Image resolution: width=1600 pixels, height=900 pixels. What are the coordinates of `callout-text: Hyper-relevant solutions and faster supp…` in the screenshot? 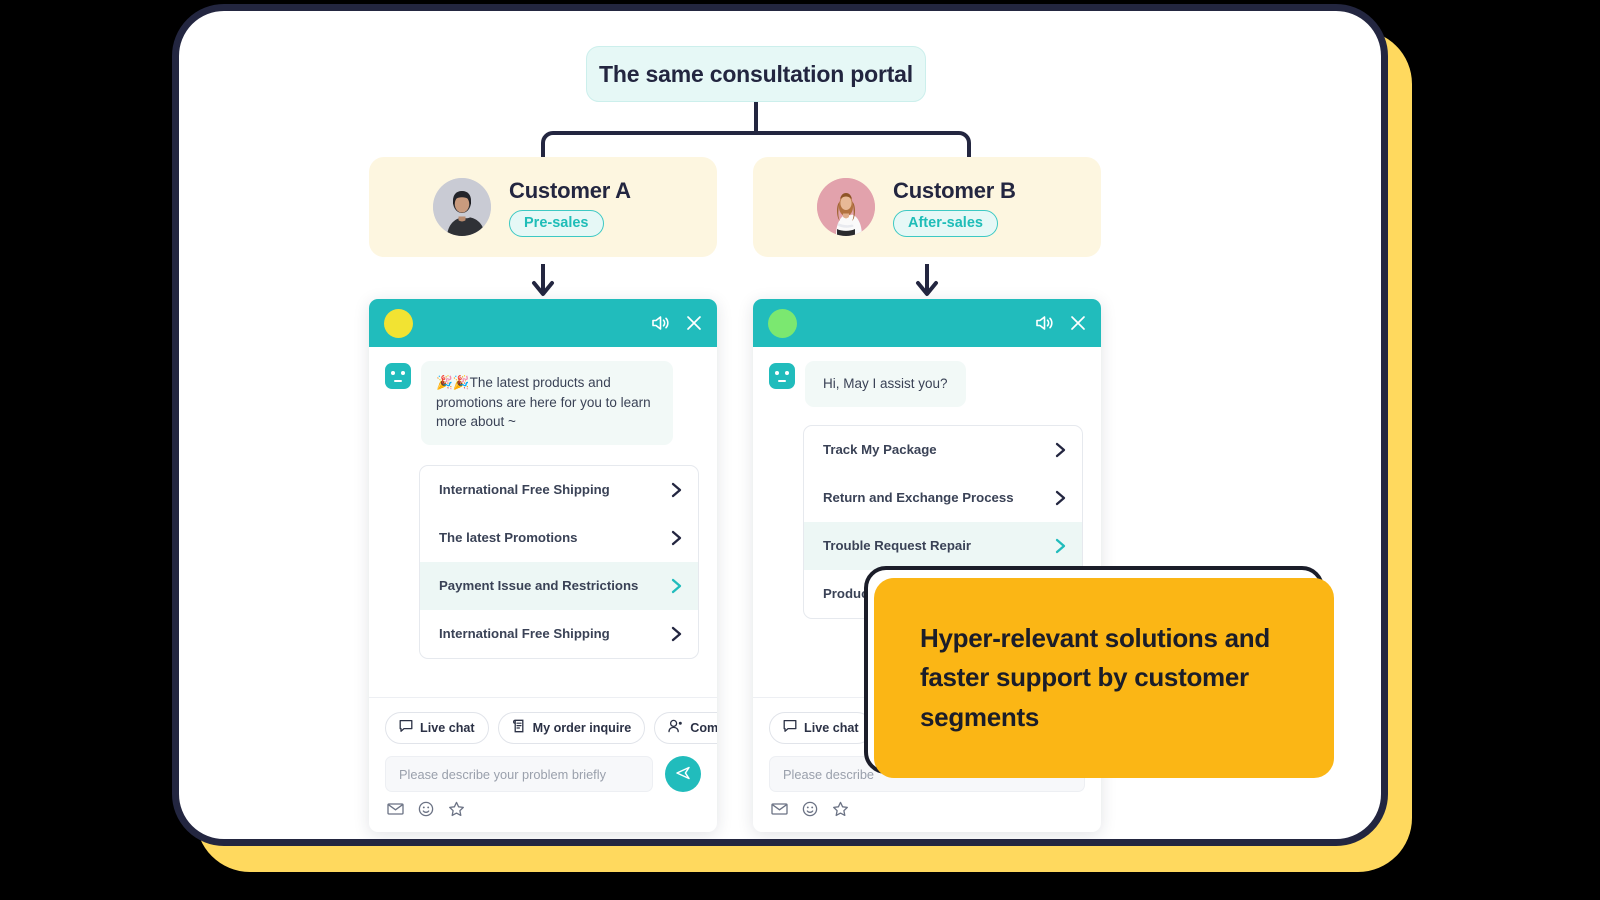 It's located at (1095, 677).